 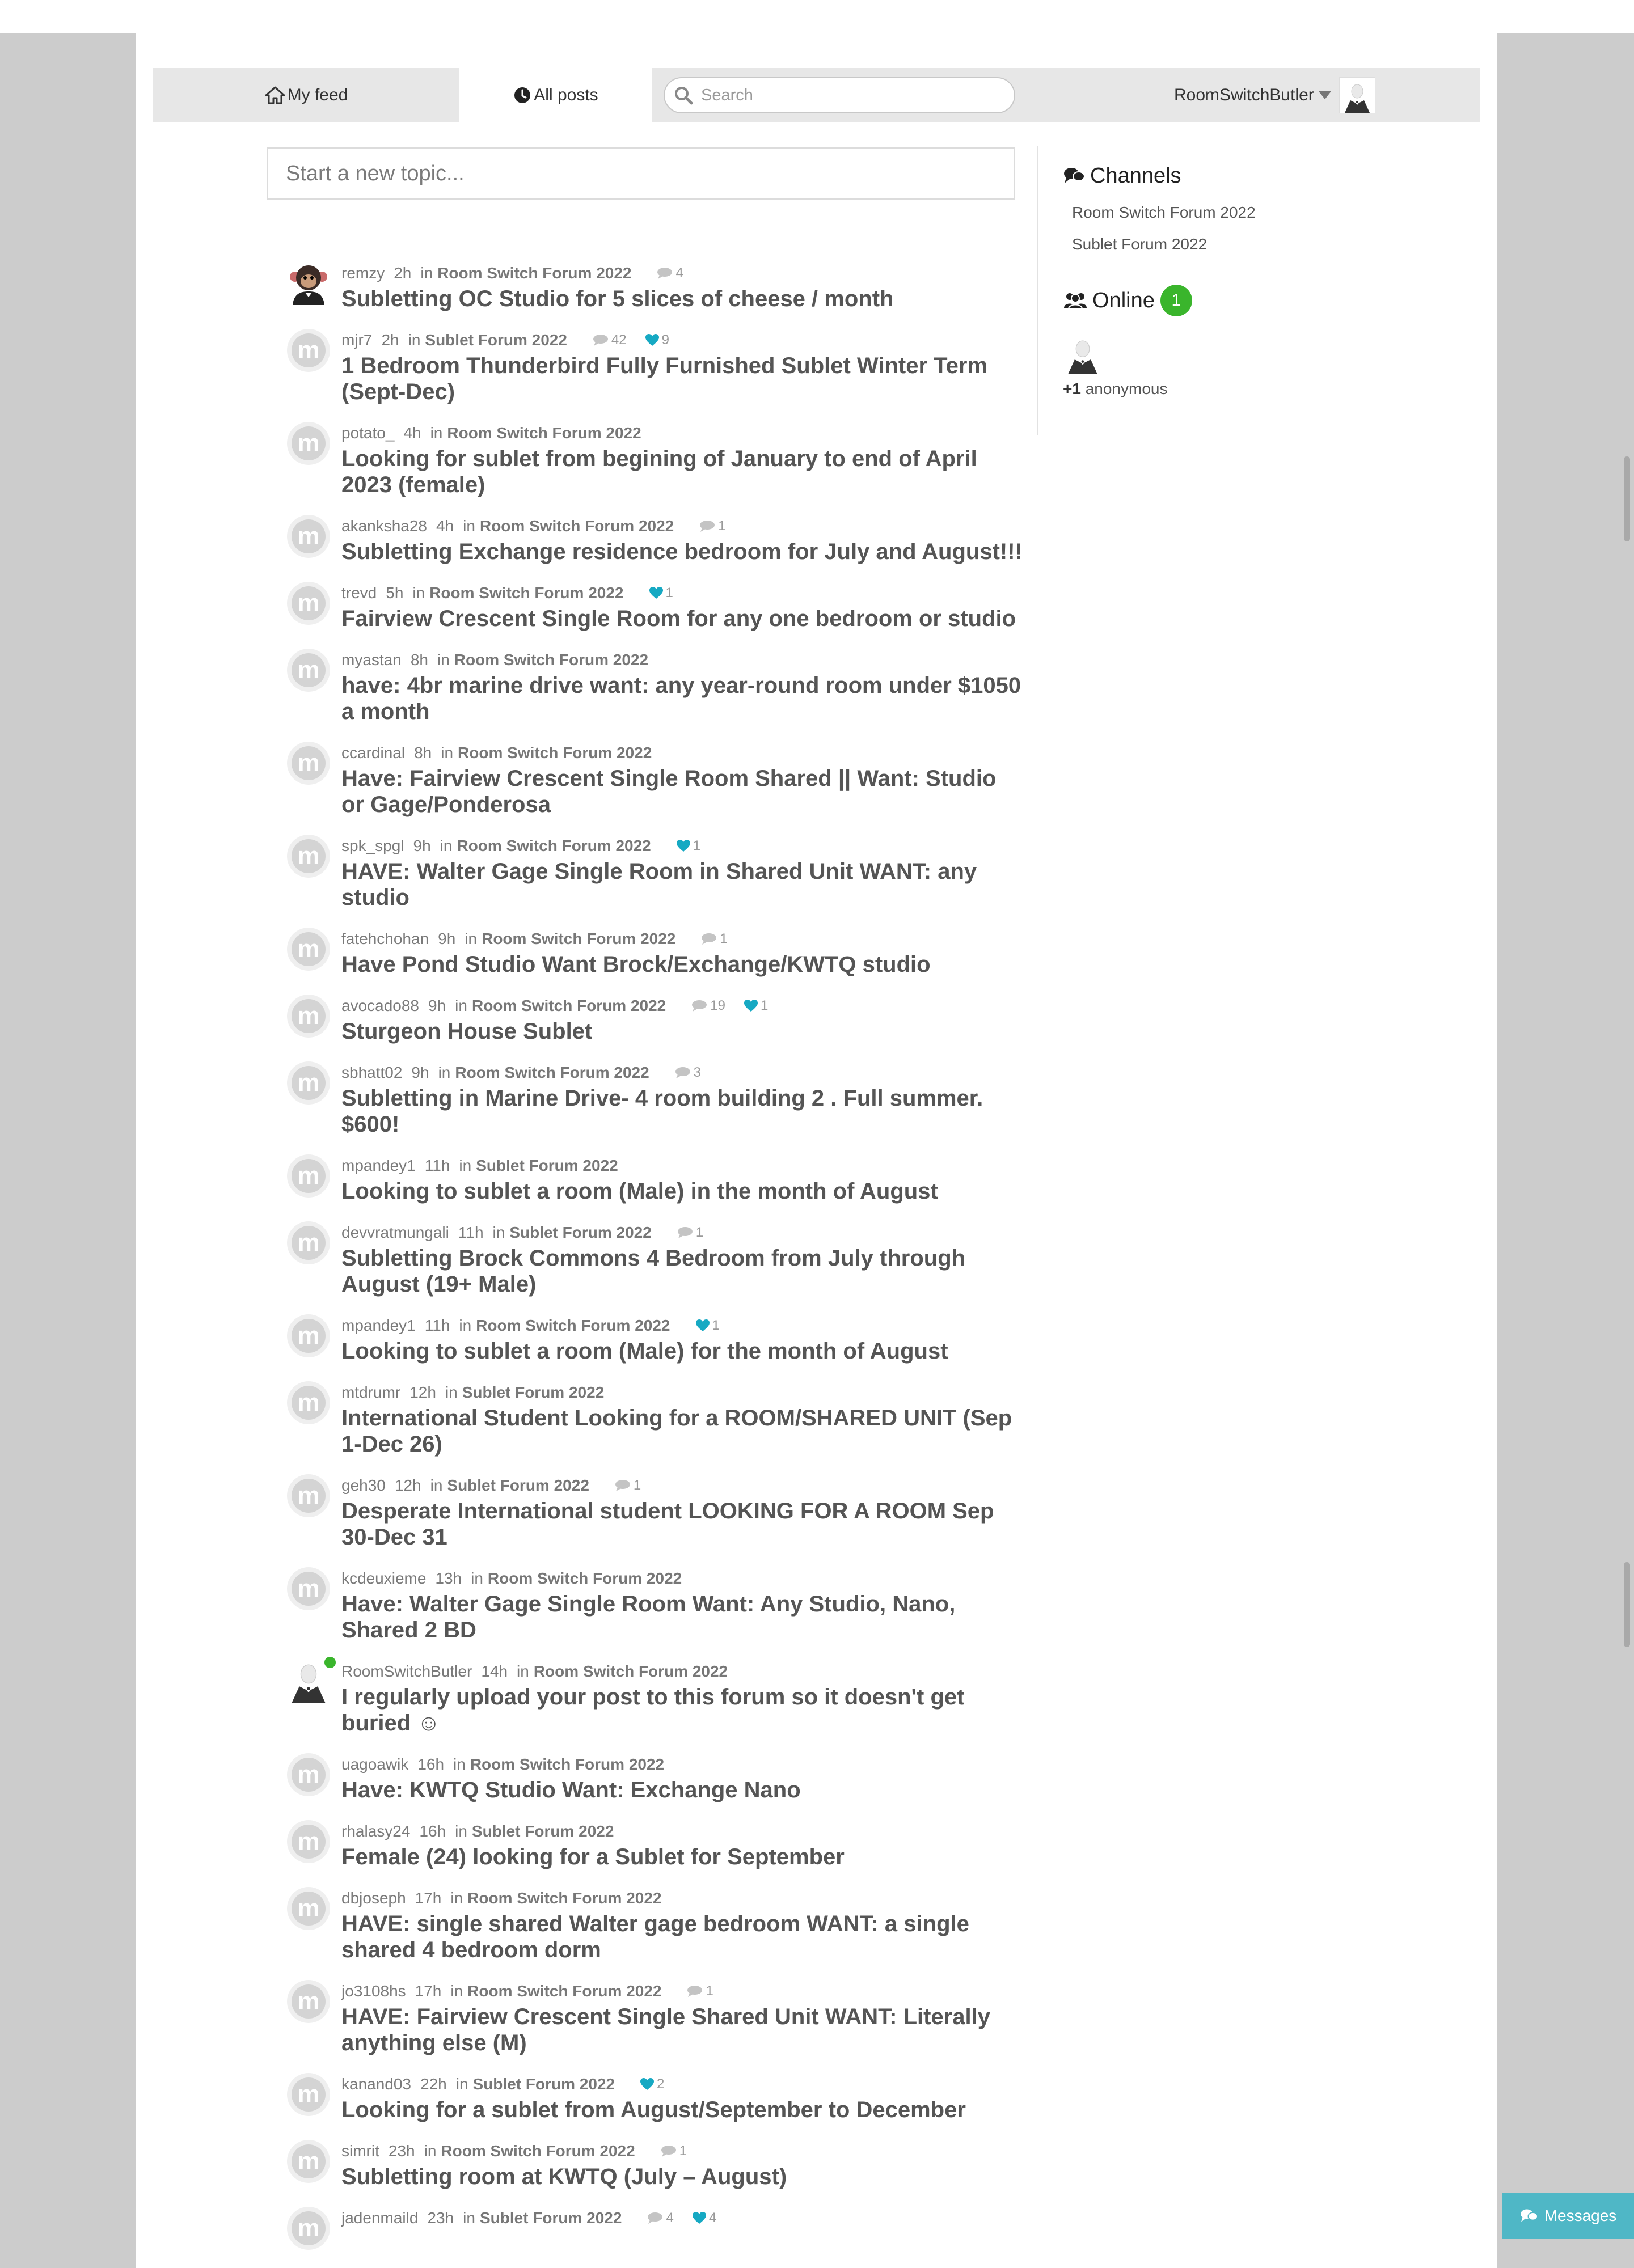 I want to click on topic-title: Subletting room at KWTQ (July – August), so click(x=682, y=2177).